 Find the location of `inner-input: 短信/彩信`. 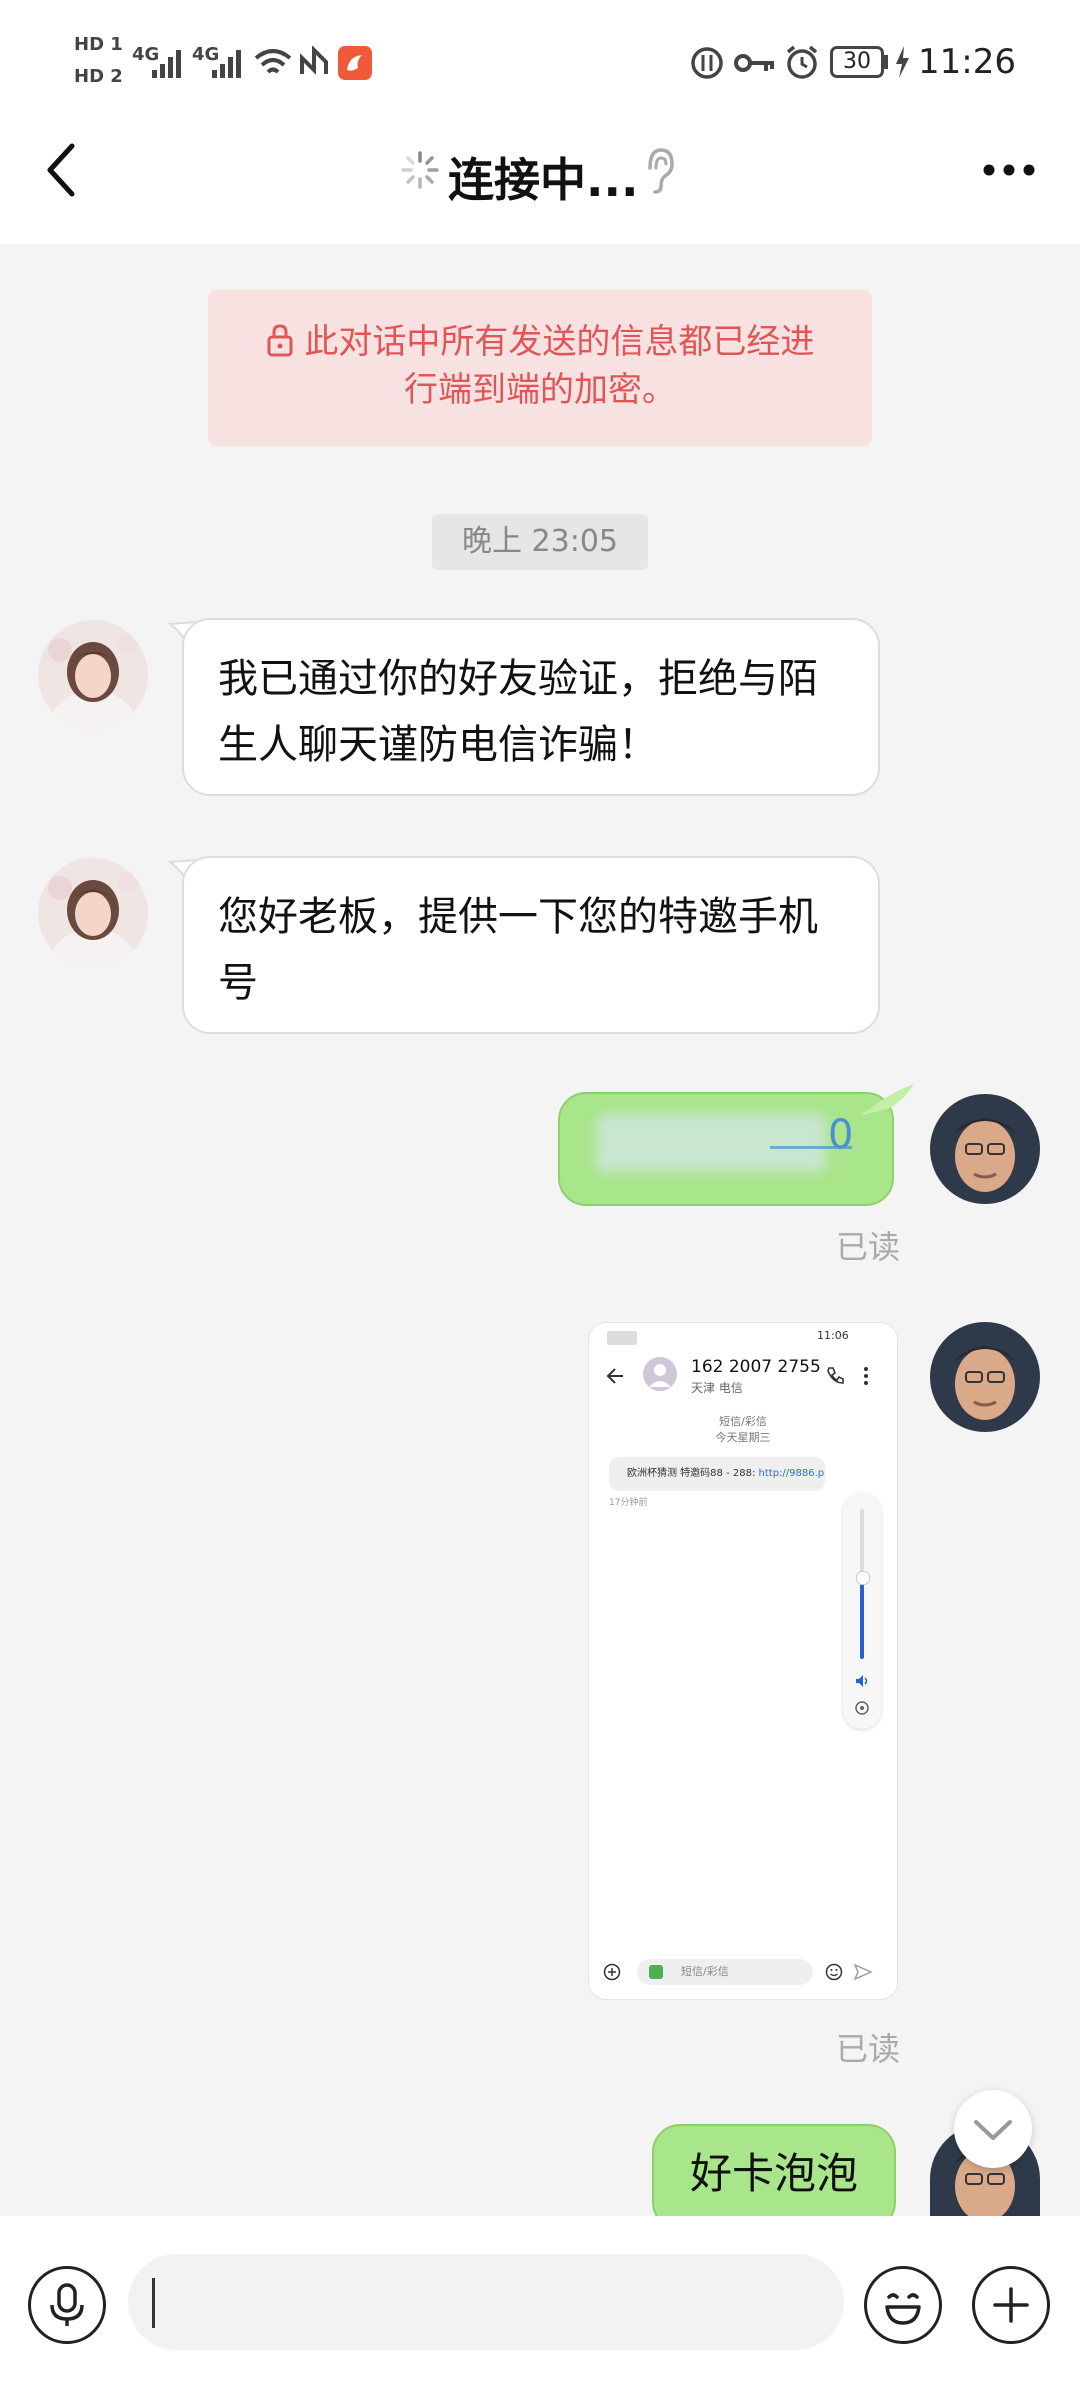

inner-input: 短信/彩信 is located at coordinates (725, 1972).